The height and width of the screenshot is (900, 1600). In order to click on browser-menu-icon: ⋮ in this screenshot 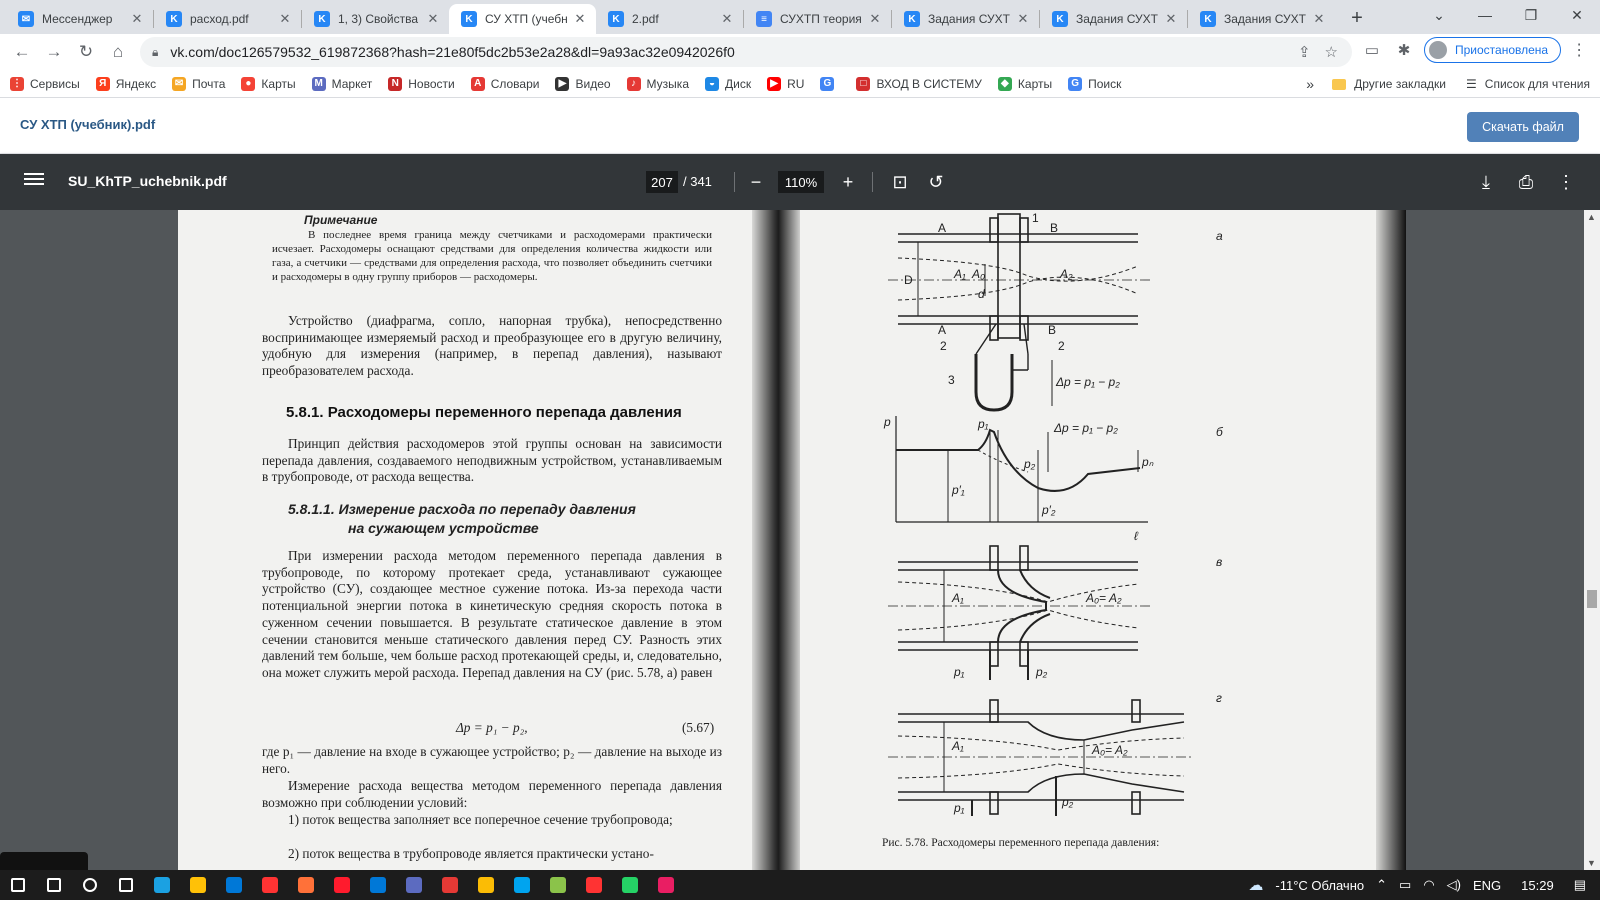, I will do `click(1579, 50)`.